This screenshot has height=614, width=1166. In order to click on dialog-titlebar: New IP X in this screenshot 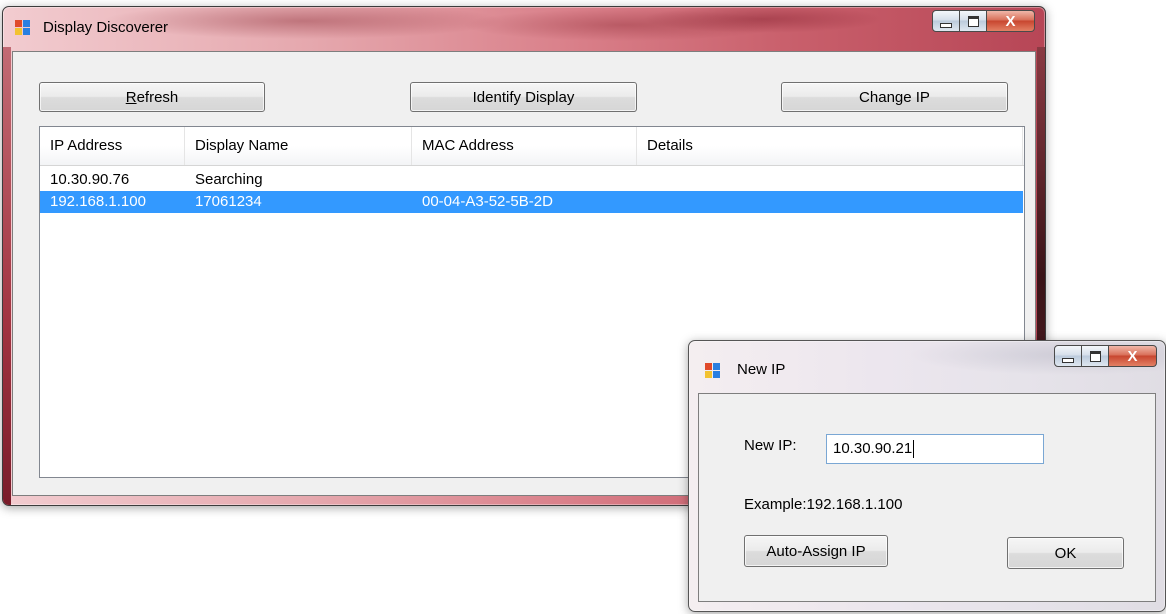, I will do `click(927, 363)`.